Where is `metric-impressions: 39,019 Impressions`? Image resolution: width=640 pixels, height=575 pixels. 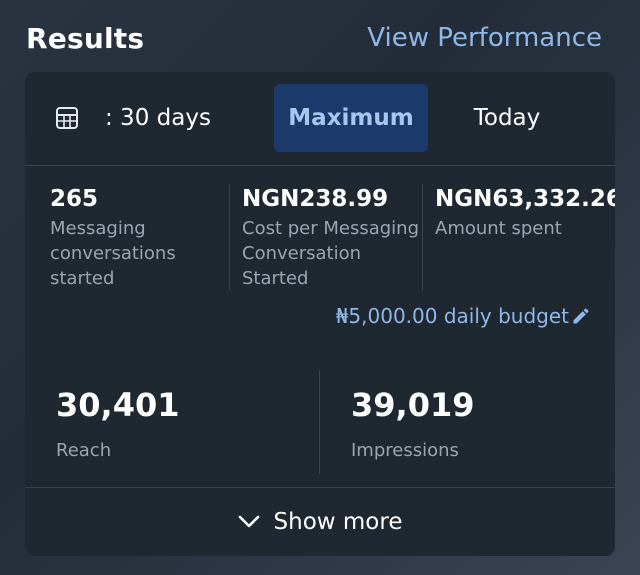 metric-impressions: 39,019 Impressions is located at coordinates (412, 423).